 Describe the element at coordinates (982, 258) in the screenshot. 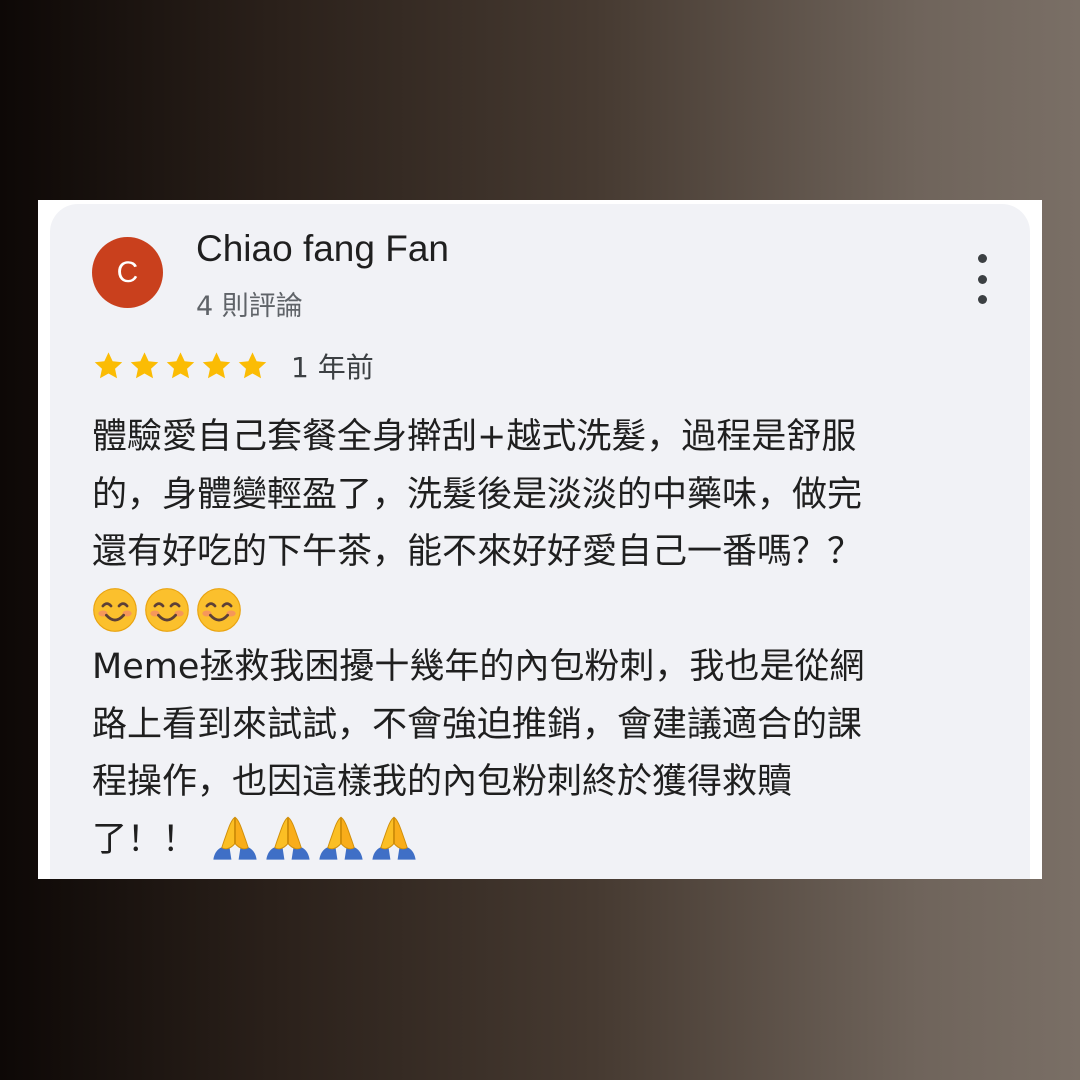

I see `more-vert-icon` at that location.